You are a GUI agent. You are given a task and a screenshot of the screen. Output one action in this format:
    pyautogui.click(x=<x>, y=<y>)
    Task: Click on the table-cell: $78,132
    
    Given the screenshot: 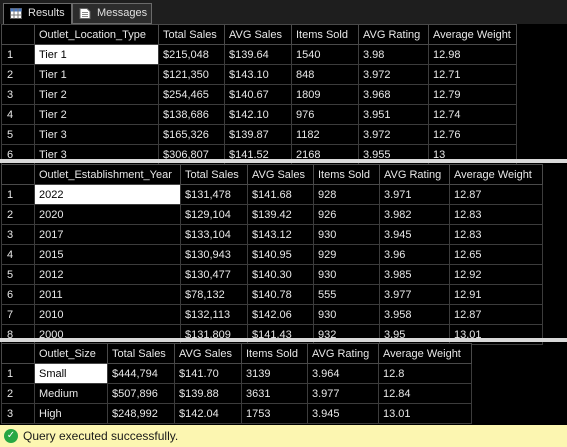 What is the action you would take?
    pyautogui.click(x=214, y=294)
    